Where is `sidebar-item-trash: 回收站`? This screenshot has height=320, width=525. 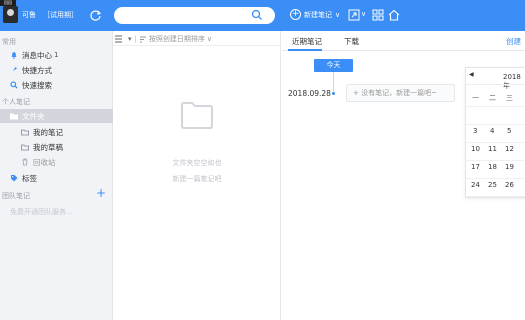
sidebar-item-trash: 回收站 is located at coordinates (56, 162).